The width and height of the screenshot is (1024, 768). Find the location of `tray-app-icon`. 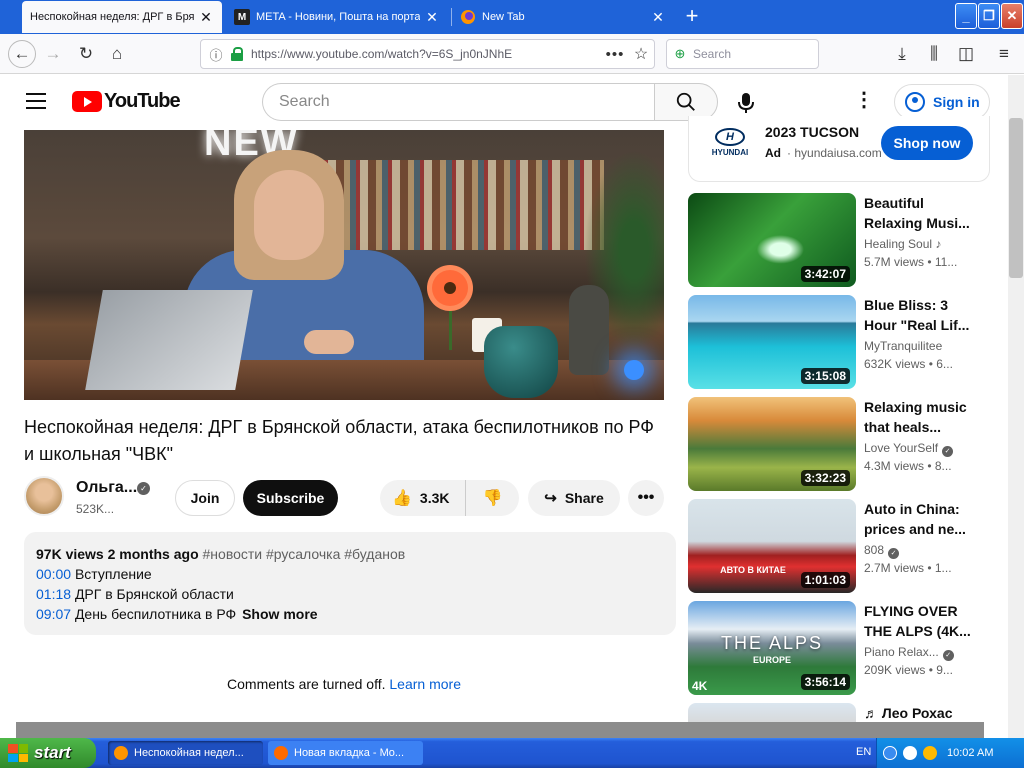

tray-app-icon is located at coordinates (910, 753).